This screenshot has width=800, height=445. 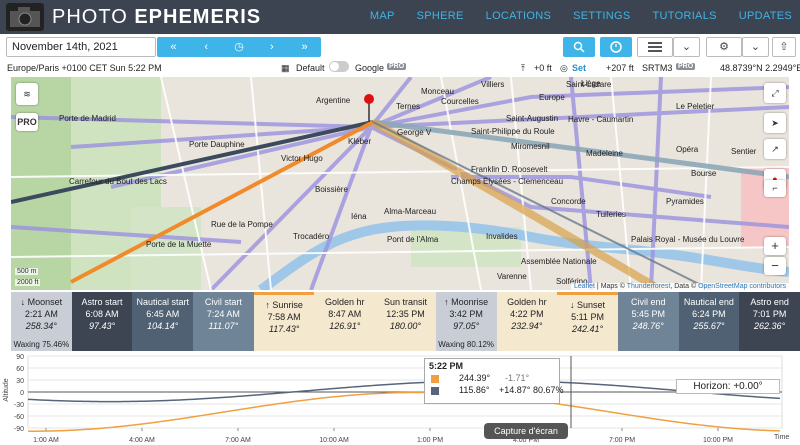 I want to click on target-icon: ◎, so click(x=564, y=68).